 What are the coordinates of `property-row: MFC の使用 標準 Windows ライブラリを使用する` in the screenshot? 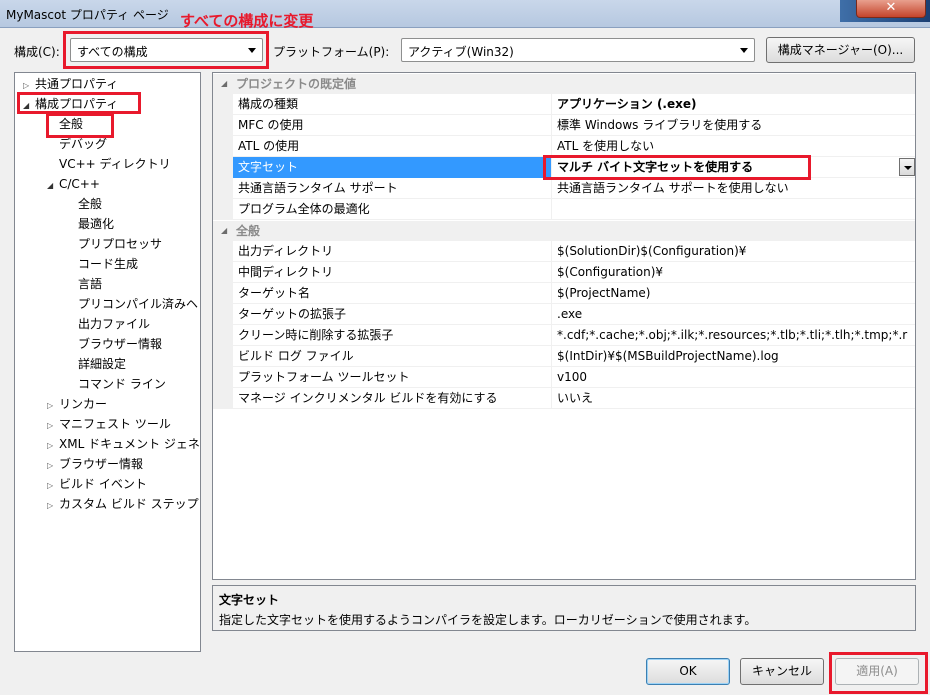 It's located at (564, 125).